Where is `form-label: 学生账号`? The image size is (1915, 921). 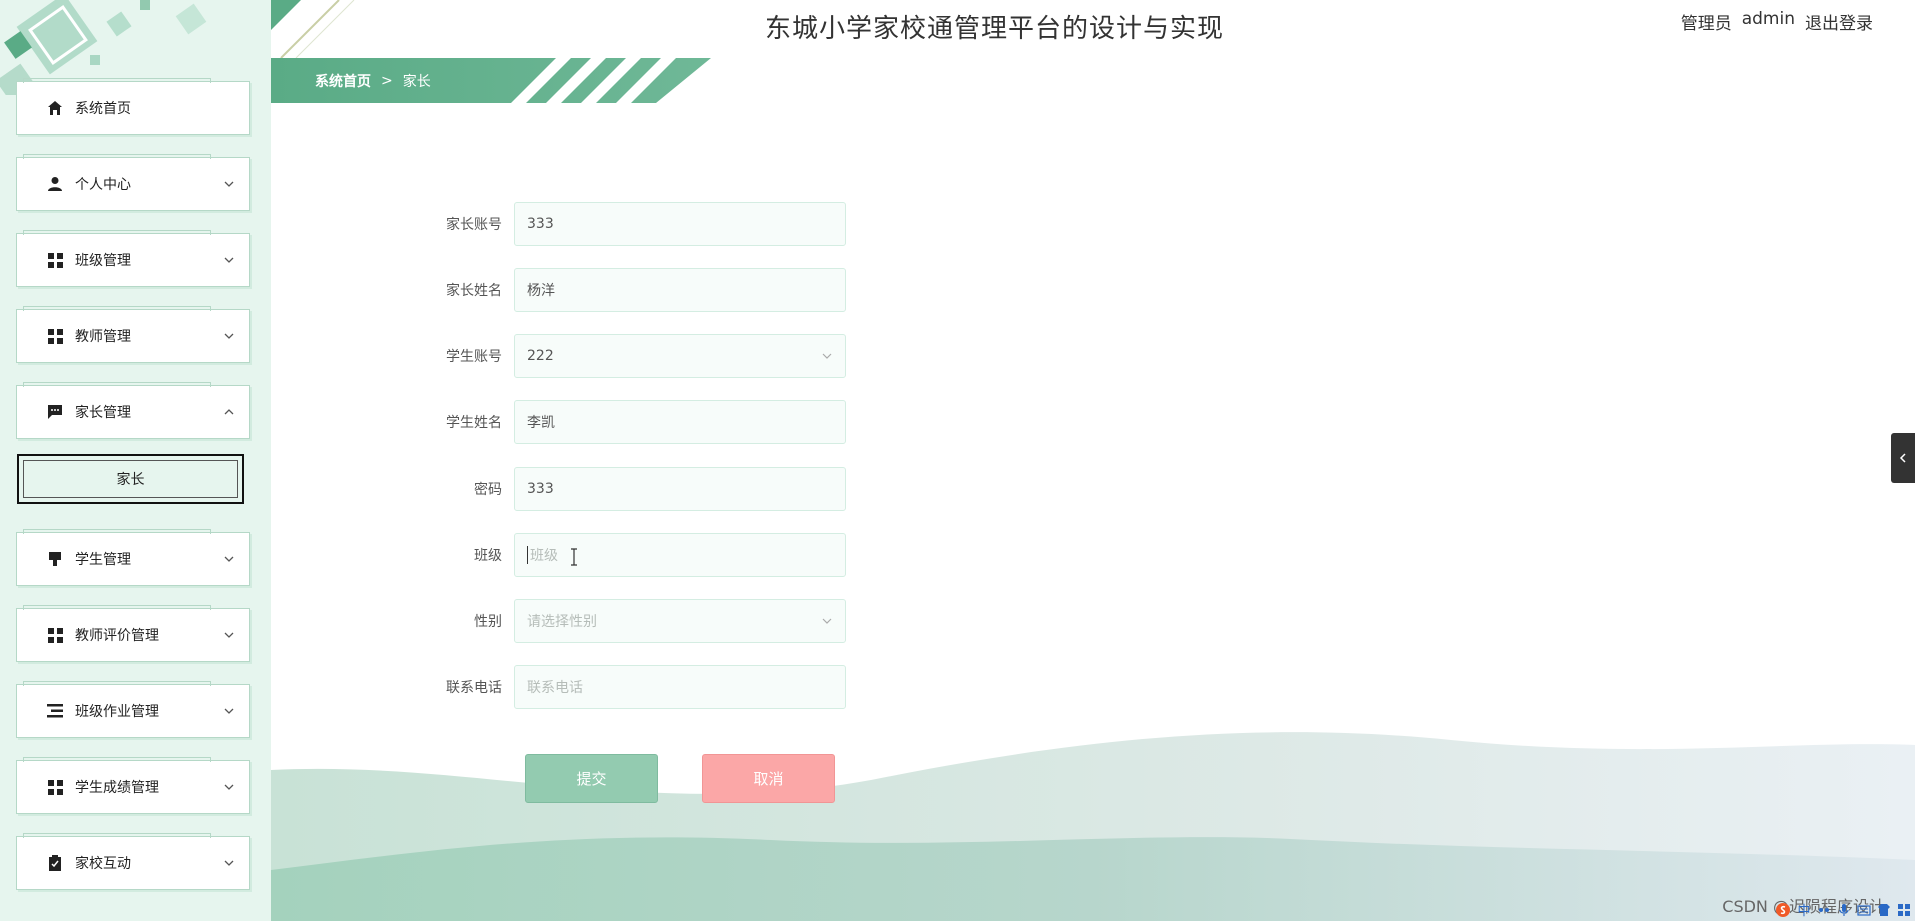
form-label: 学生账号 is located at coordinates (474, 357).